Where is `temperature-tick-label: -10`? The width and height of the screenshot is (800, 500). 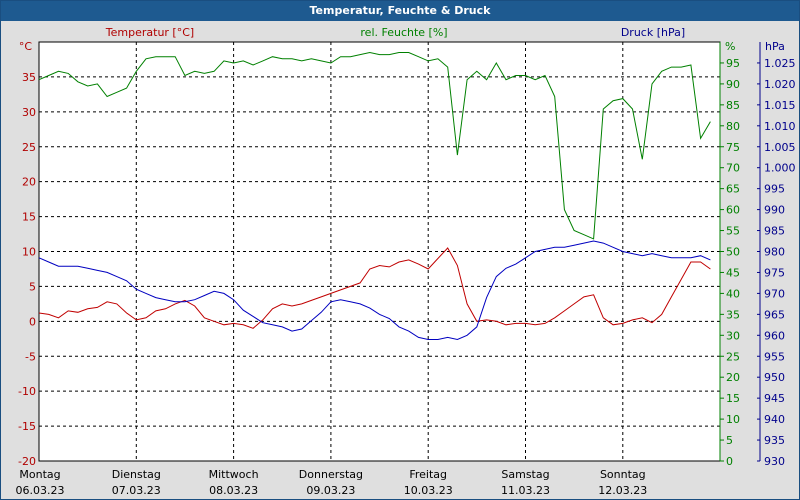
temperature-tick-label: -10 is located at coordinates (27, 391).